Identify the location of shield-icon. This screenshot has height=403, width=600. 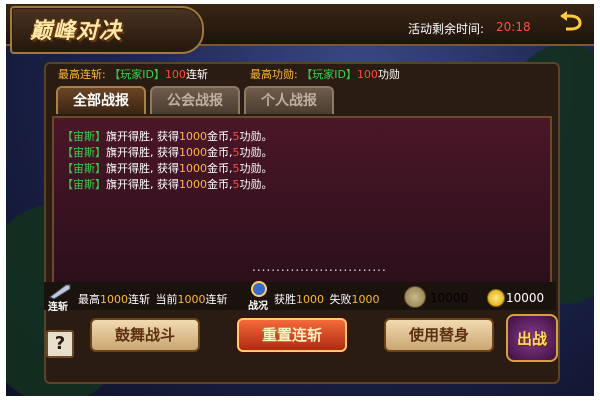
(259, 289).